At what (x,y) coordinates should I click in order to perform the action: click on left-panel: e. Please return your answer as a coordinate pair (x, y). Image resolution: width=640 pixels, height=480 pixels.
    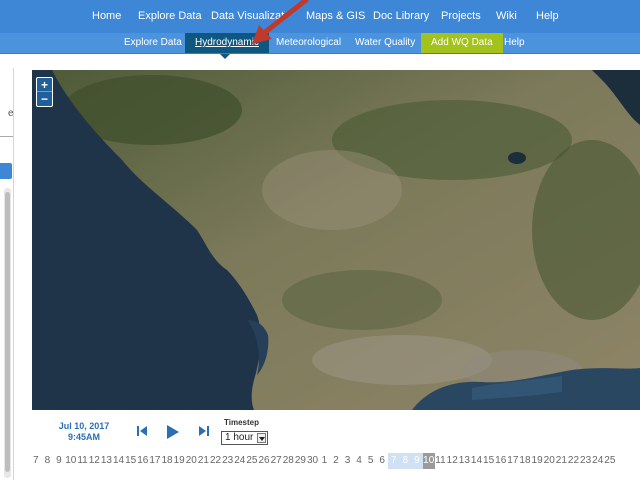
    Looking at the image, I should click on (7, 274).